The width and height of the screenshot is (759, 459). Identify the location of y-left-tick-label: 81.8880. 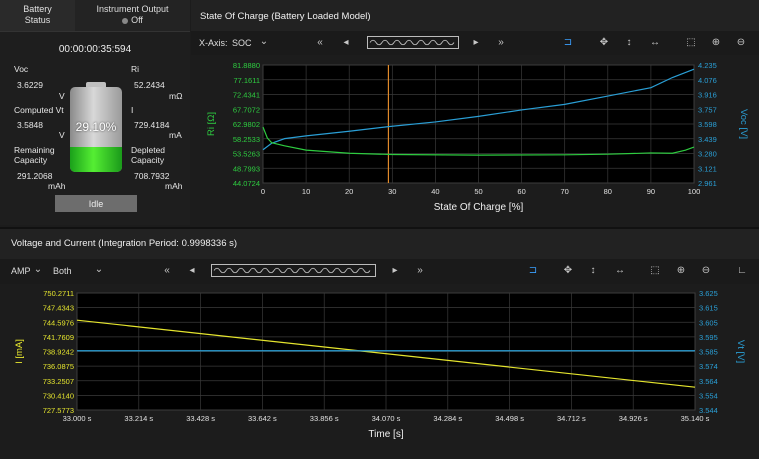
(246, 65).